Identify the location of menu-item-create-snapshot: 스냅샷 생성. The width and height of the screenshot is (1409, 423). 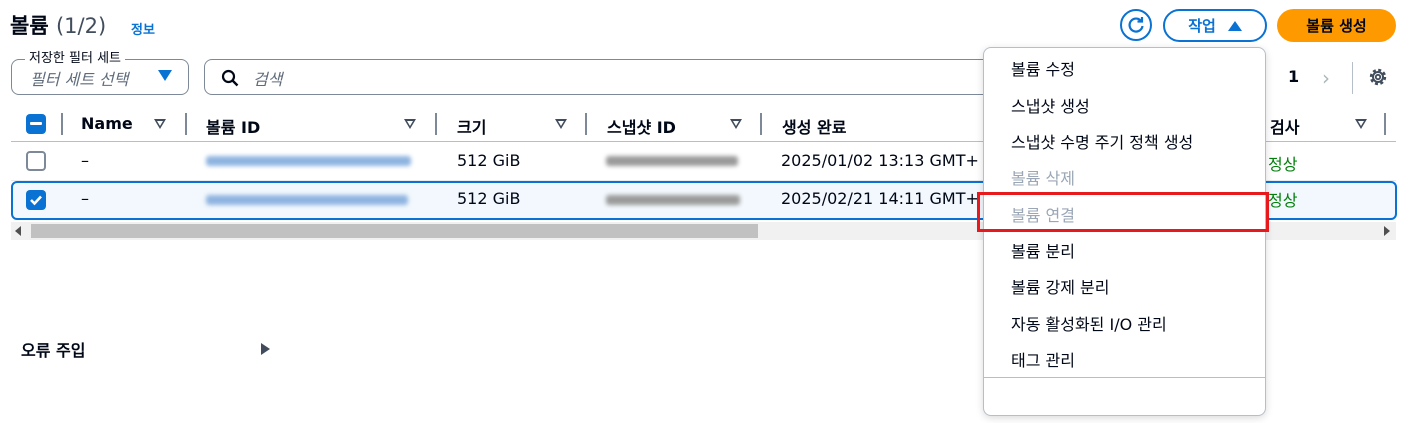
(1050, 105).